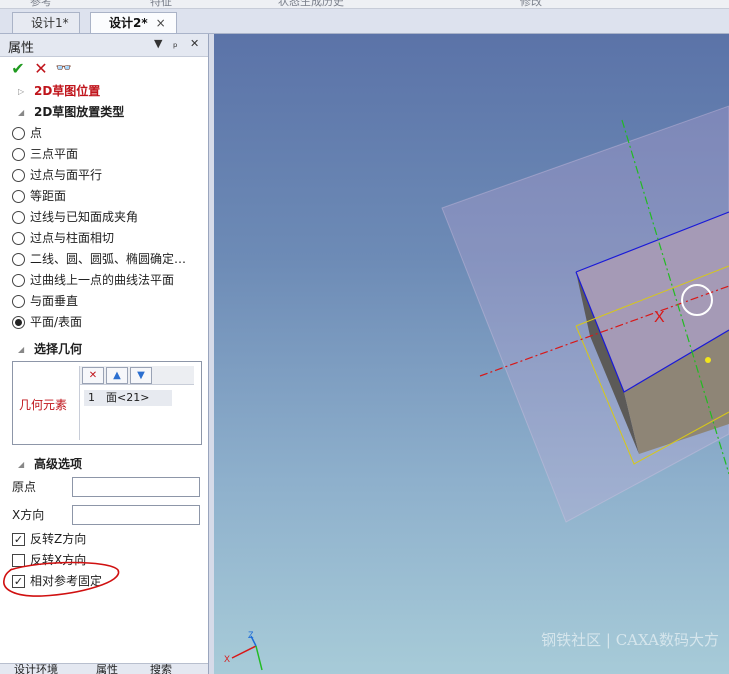 The width and height of the screenshot is (729, 674). Describe the element at coordinates (104, 280) in the screenshot. I see `placement-option: 过曲线上一点的曲线法平面` at that location.